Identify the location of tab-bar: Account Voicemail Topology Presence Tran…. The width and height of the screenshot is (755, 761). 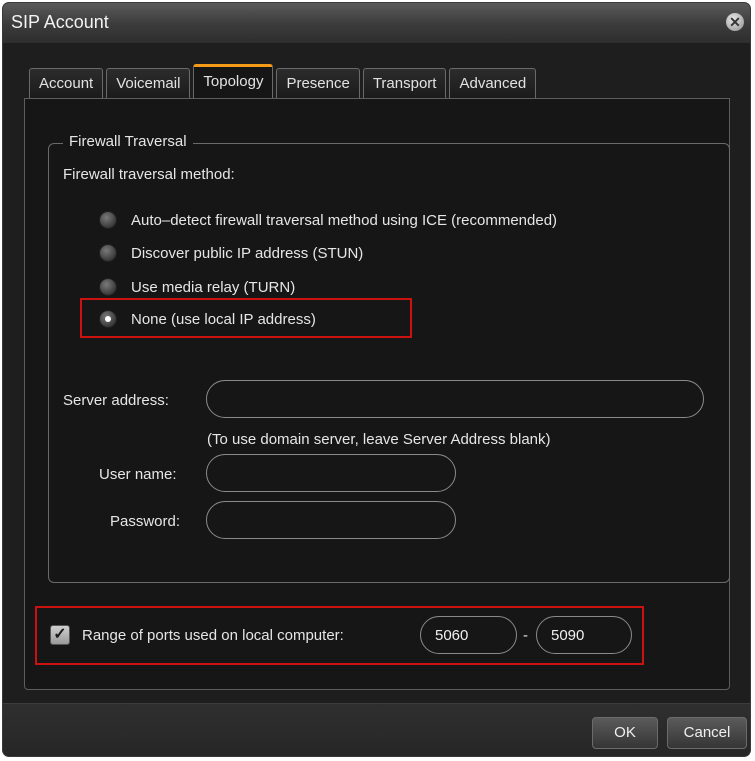
(284, 81).